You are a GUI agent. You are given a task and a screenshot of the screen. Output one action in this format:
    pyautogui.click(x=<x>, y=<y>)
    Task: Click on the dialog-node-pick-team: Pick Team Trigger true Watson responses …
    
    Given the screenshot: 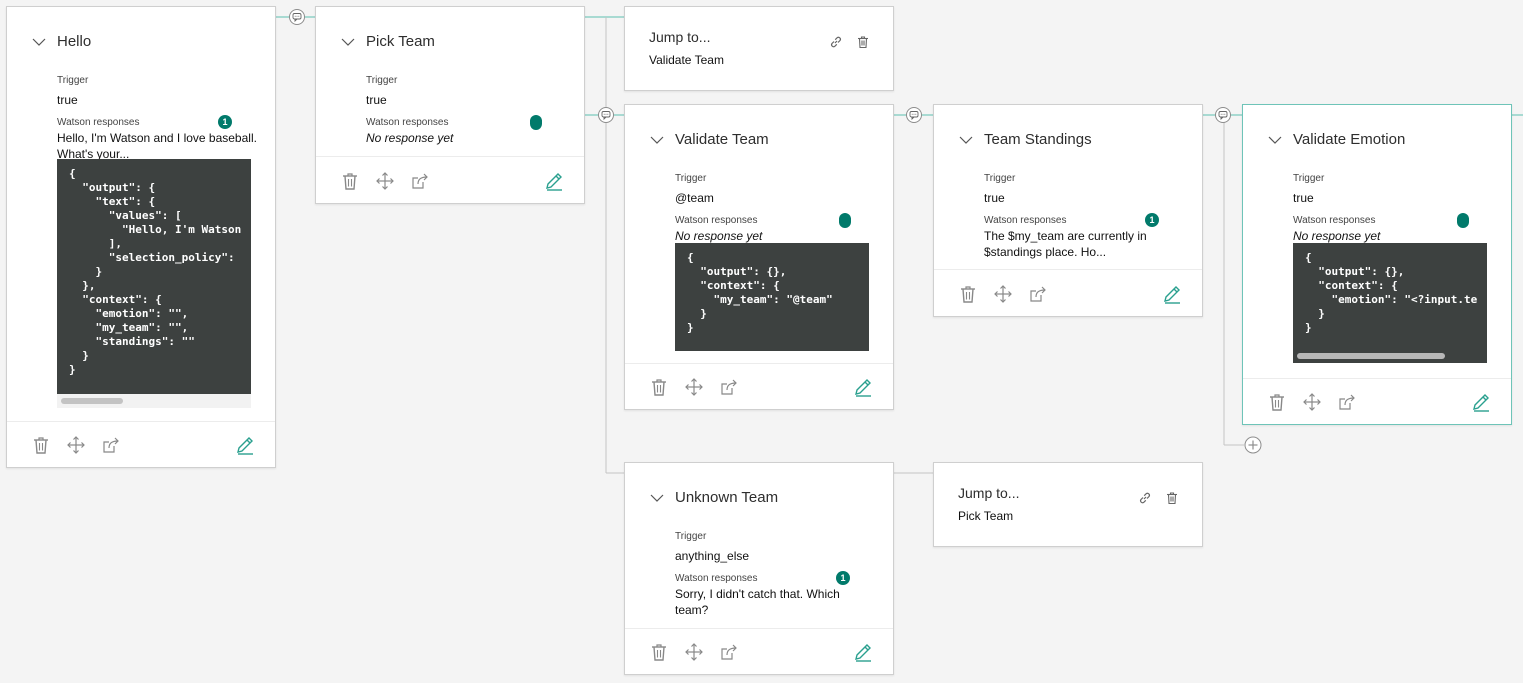 What is the action you would take?
    pyautogui.click(x=450, y=105)
    